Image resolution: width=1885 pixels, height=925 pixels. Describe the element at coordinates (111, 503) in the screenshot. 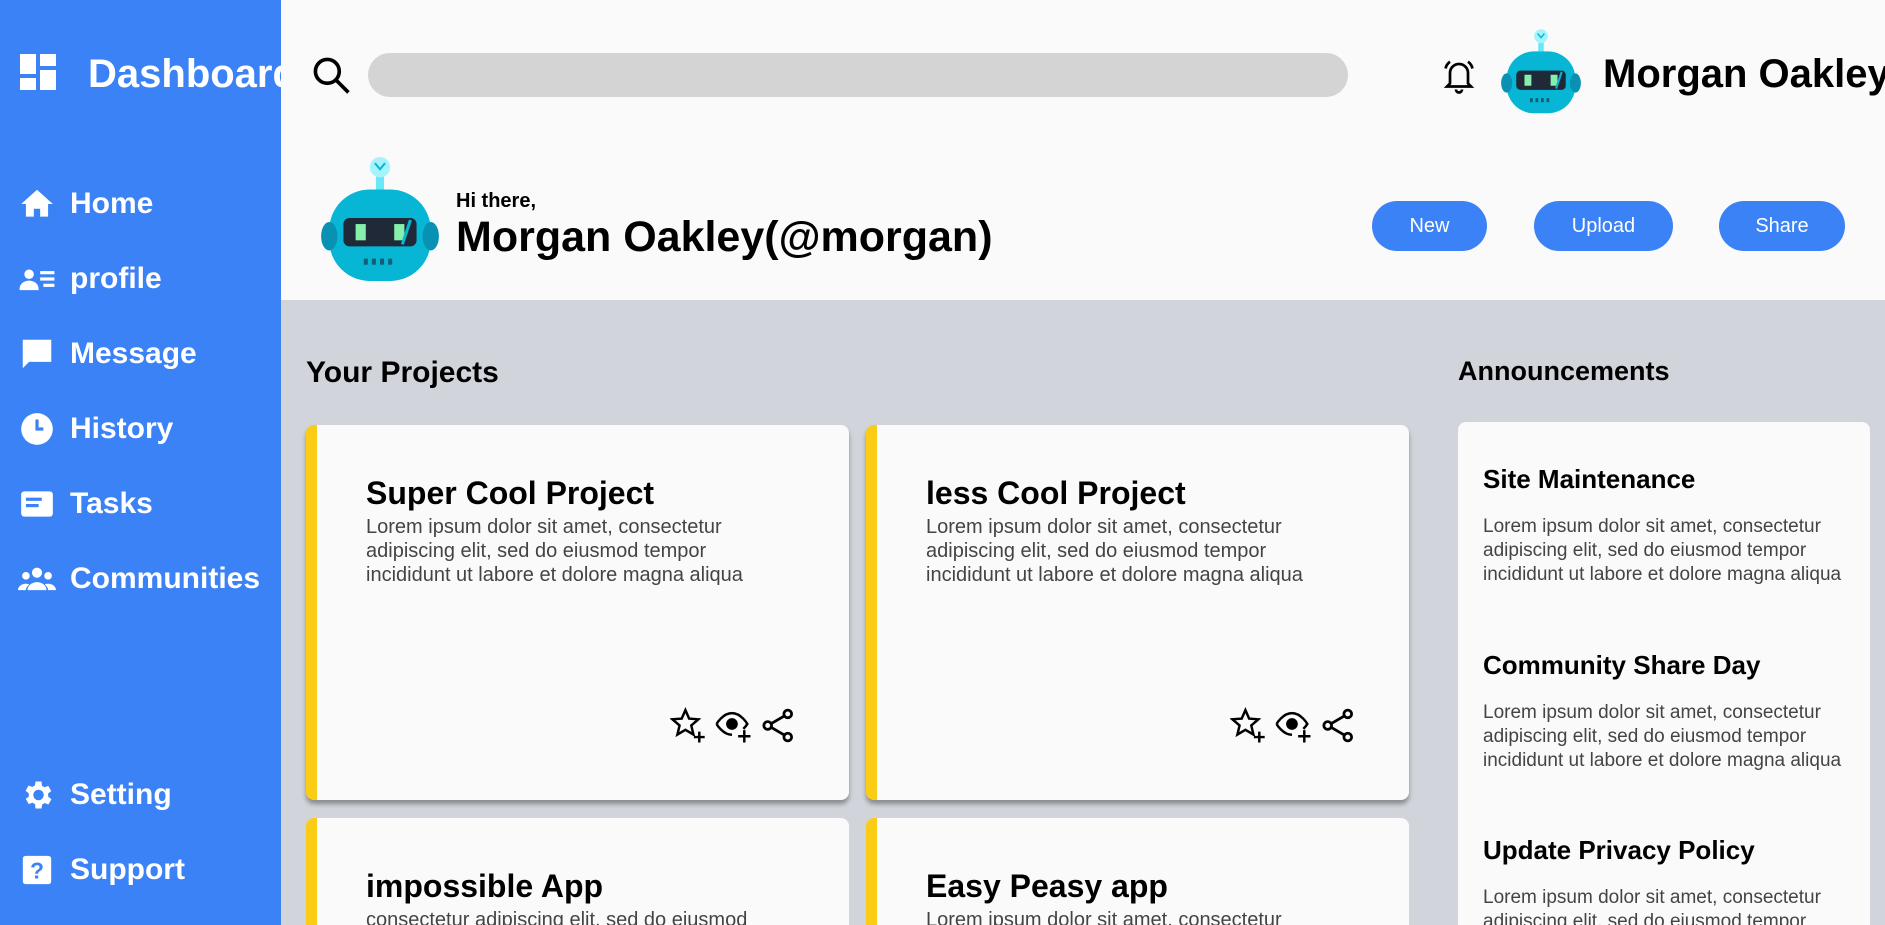

I see `sidebar-item-label: Tasks` at that location.